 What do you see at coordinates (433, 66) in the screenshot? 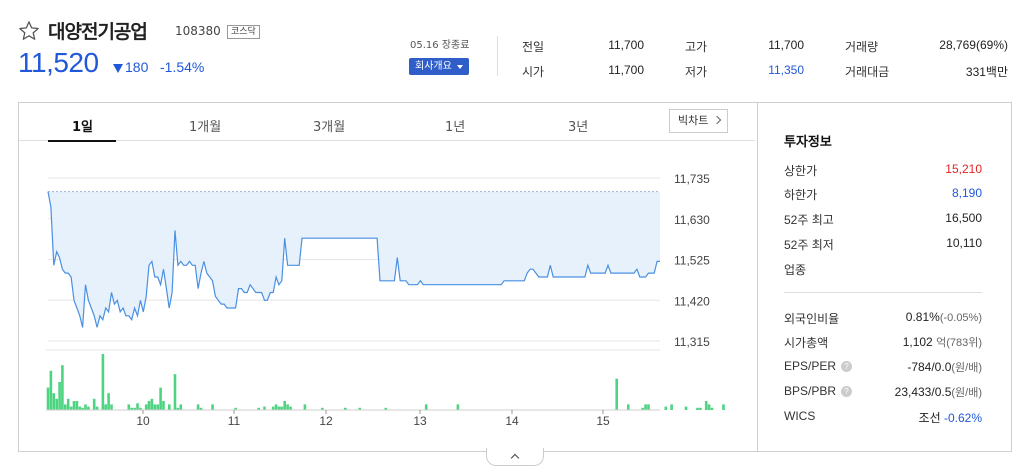
I see `company-overview-label: 회사개요` at bounding box center [433, 66].